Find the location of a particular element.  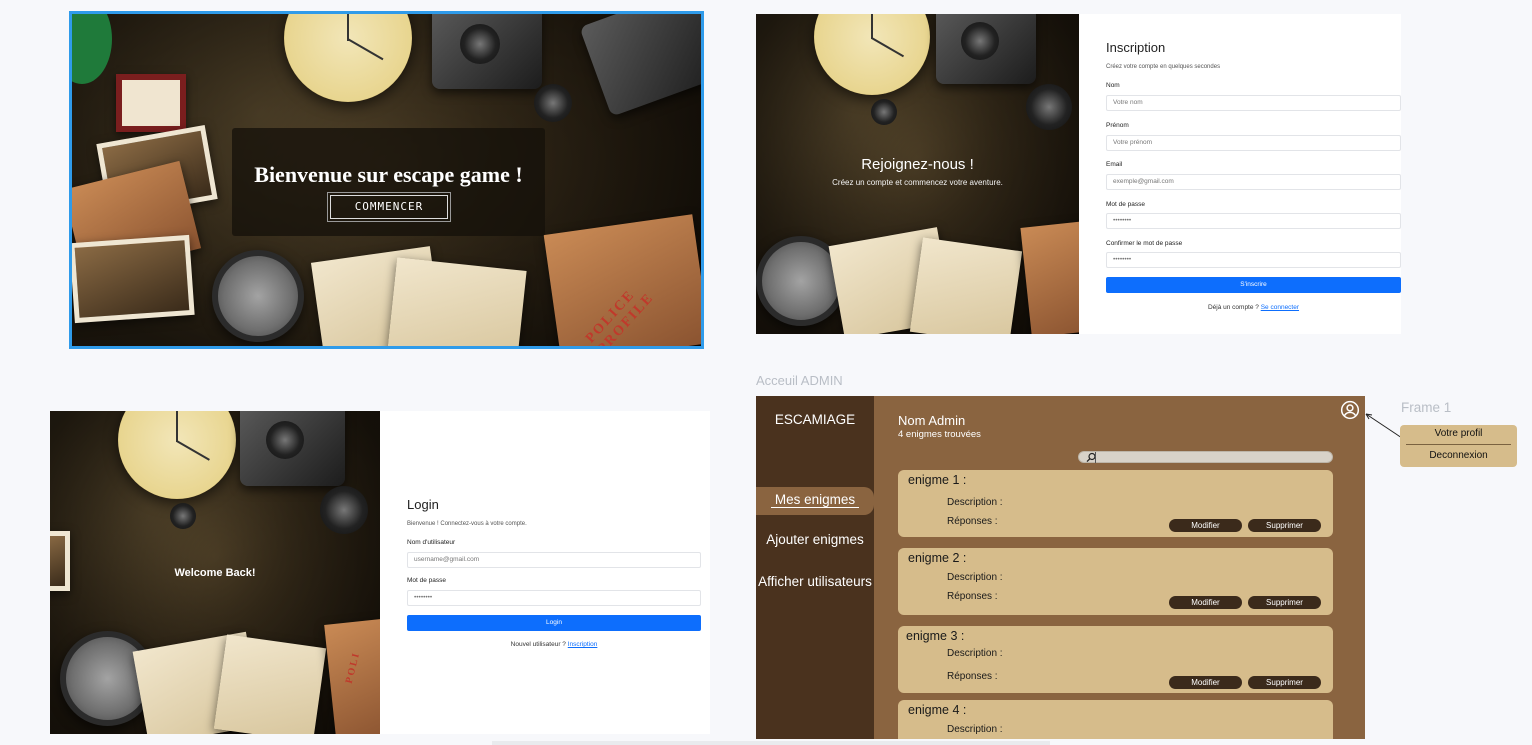

brand-title: ESCAMIAGE is located at coordinates (815, 419).